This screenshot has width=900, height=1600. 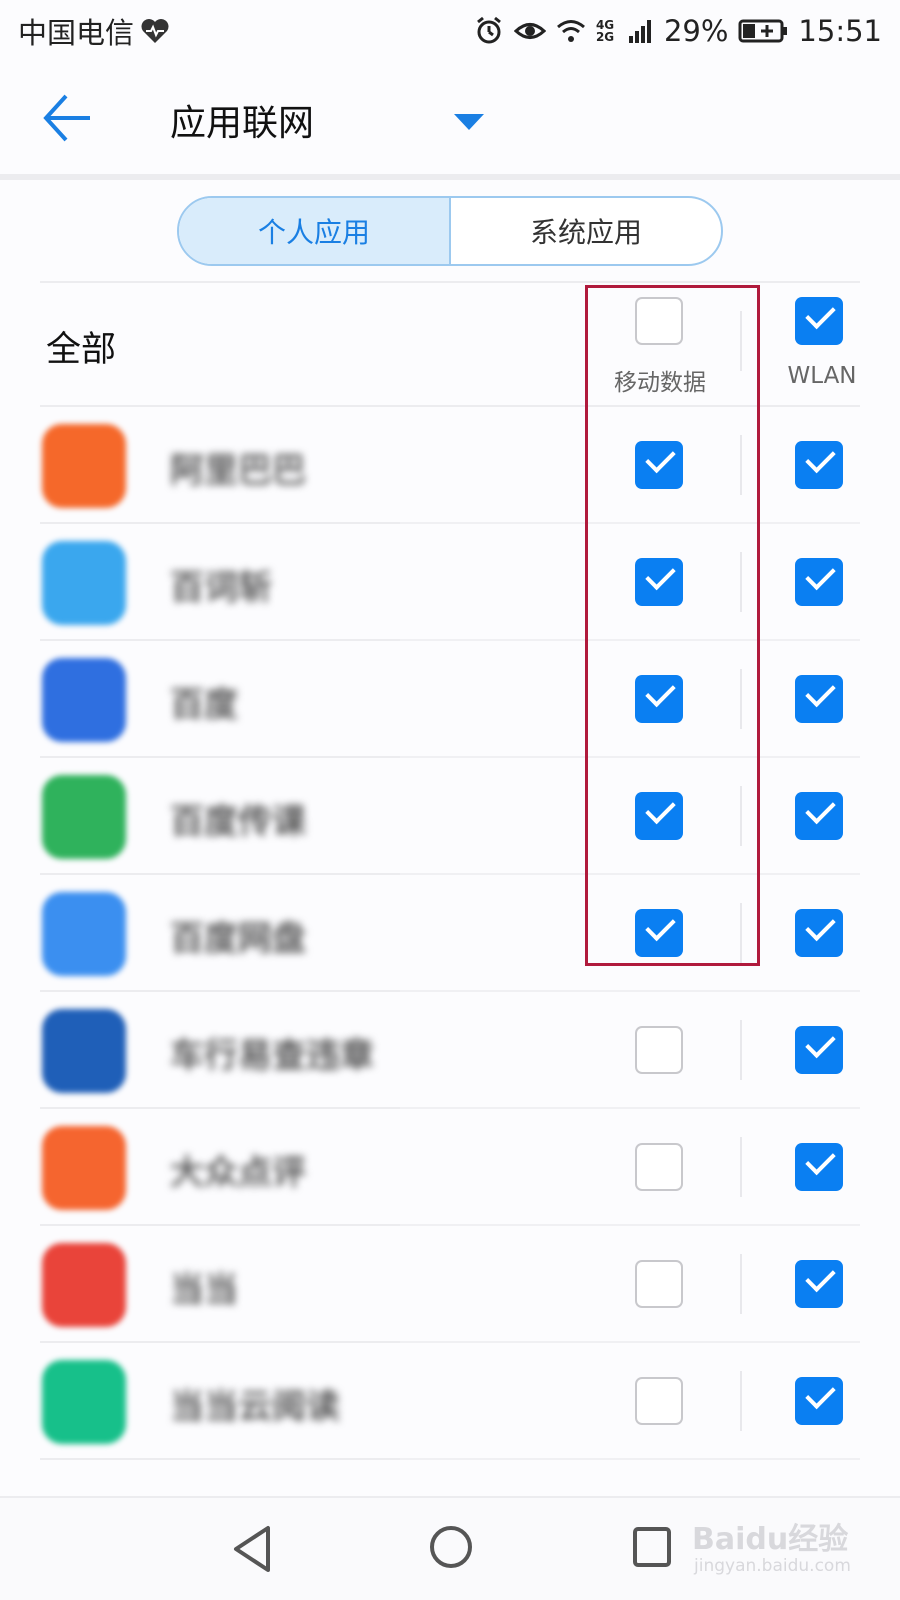 I want to click on list-item: 当当云阅读, so click(x=450, y=1401).